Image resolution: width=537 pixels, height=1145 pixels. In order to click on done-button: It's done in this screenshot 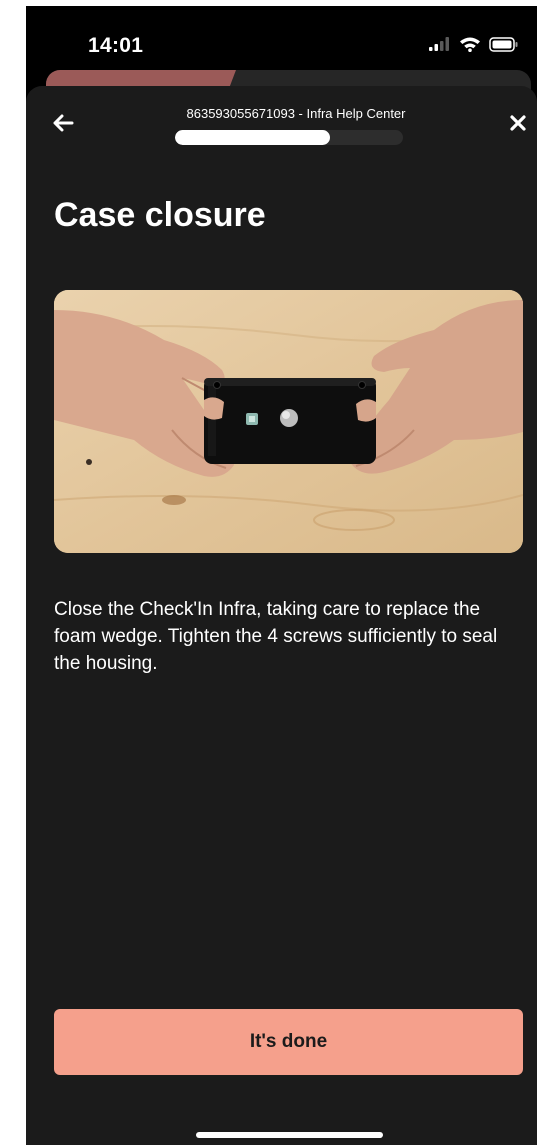, I will do `click(288, 1042)`.